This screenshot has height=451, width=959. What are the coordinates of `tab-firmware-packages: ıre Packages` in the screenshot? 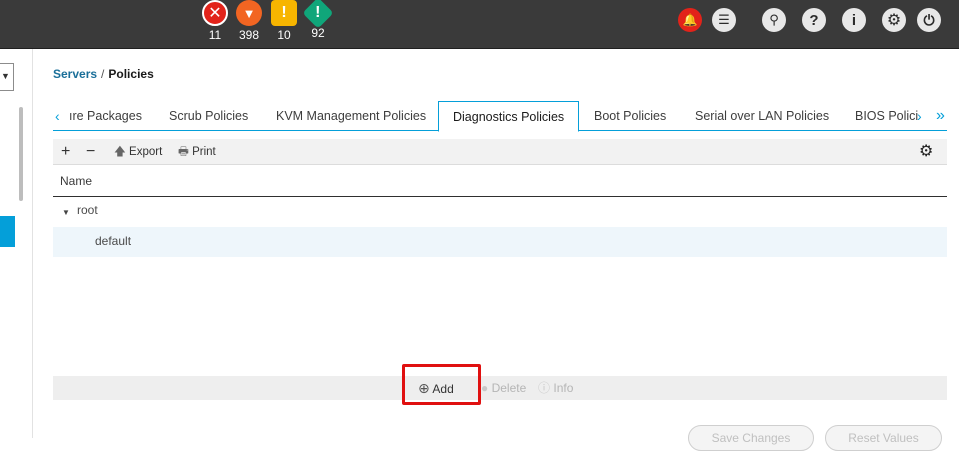 It's located at (105, 116).